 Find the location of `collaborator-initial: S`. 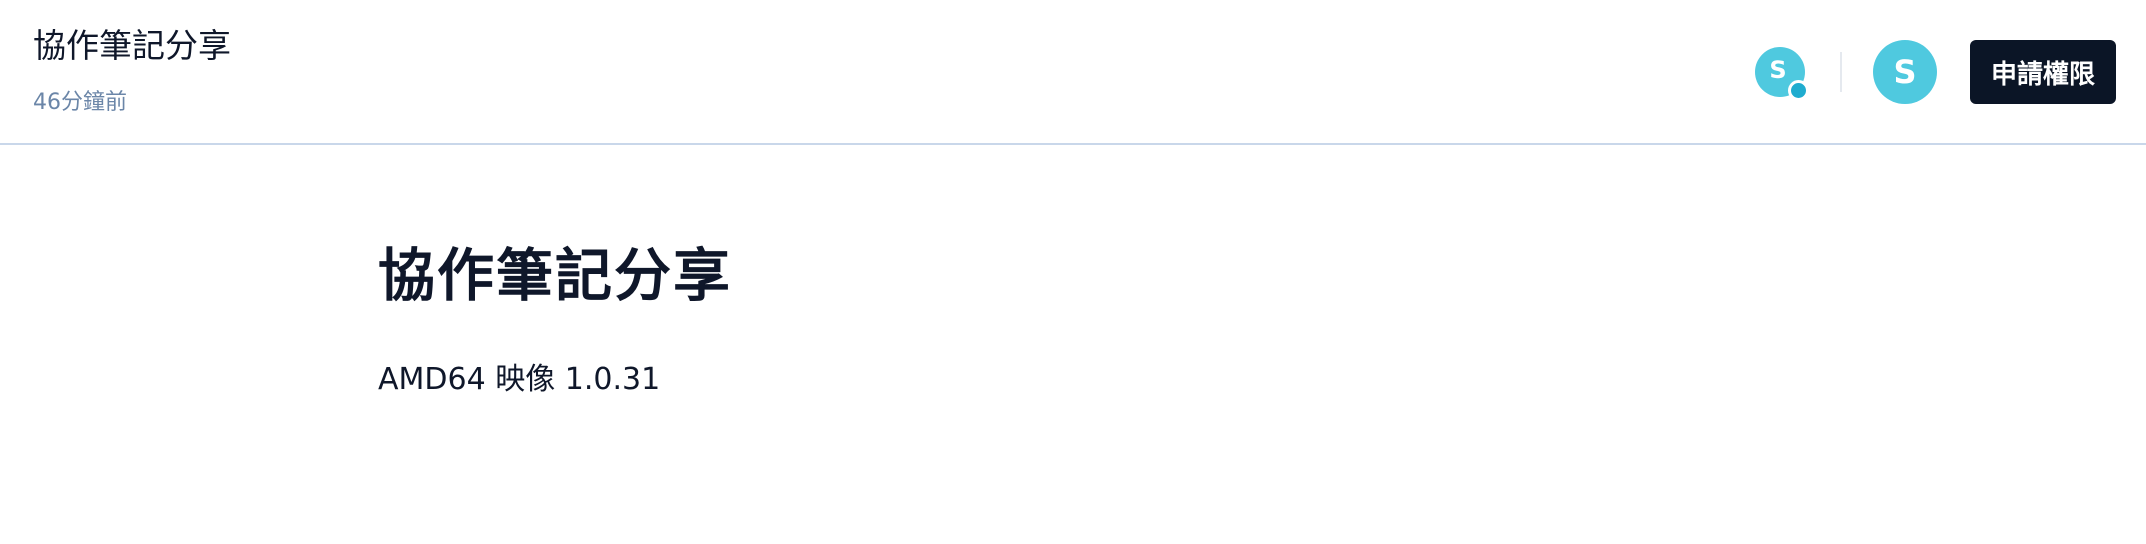

collaborator-initial: S is located at coordinates (1778, 70).